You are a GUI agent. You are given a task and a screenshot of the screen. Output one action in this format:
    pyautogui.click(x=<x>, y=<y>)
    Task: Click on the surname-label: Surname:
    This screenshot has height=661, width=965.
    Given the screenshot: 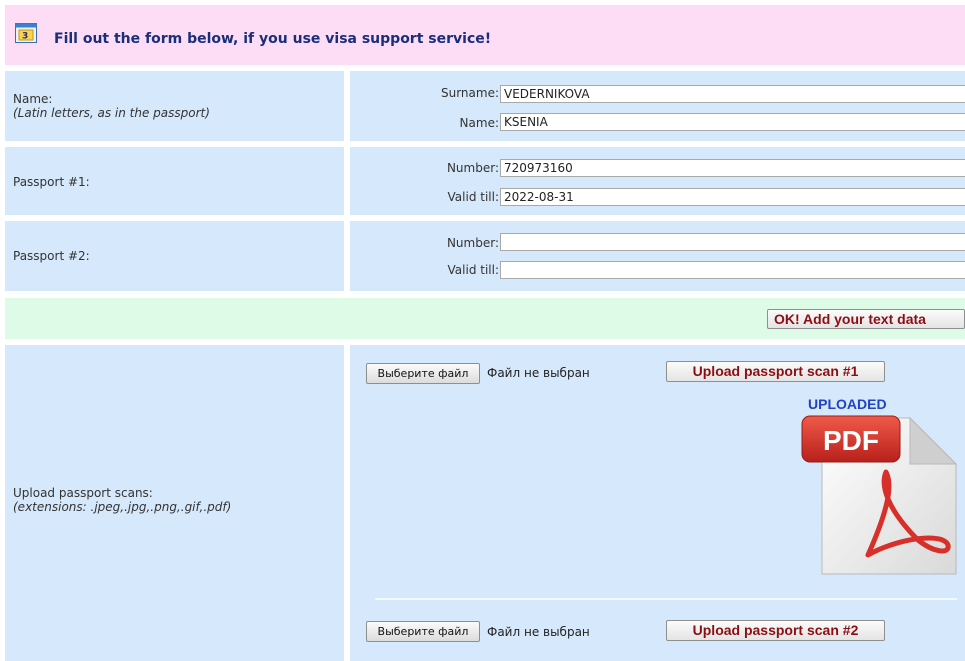 What is the action you would take?
    pyautogui.click(x=469, y=93)
    